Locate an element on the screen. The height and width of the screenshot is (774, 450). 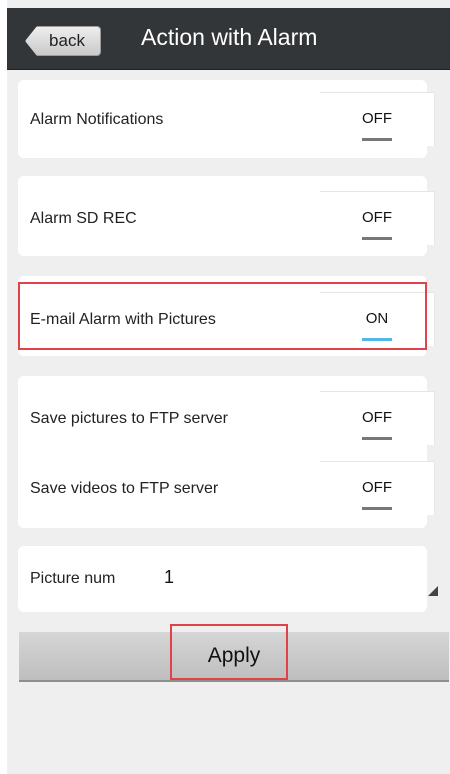
alarm-notifications-label: Alarm Notifications is located at coordinates (97, 119).